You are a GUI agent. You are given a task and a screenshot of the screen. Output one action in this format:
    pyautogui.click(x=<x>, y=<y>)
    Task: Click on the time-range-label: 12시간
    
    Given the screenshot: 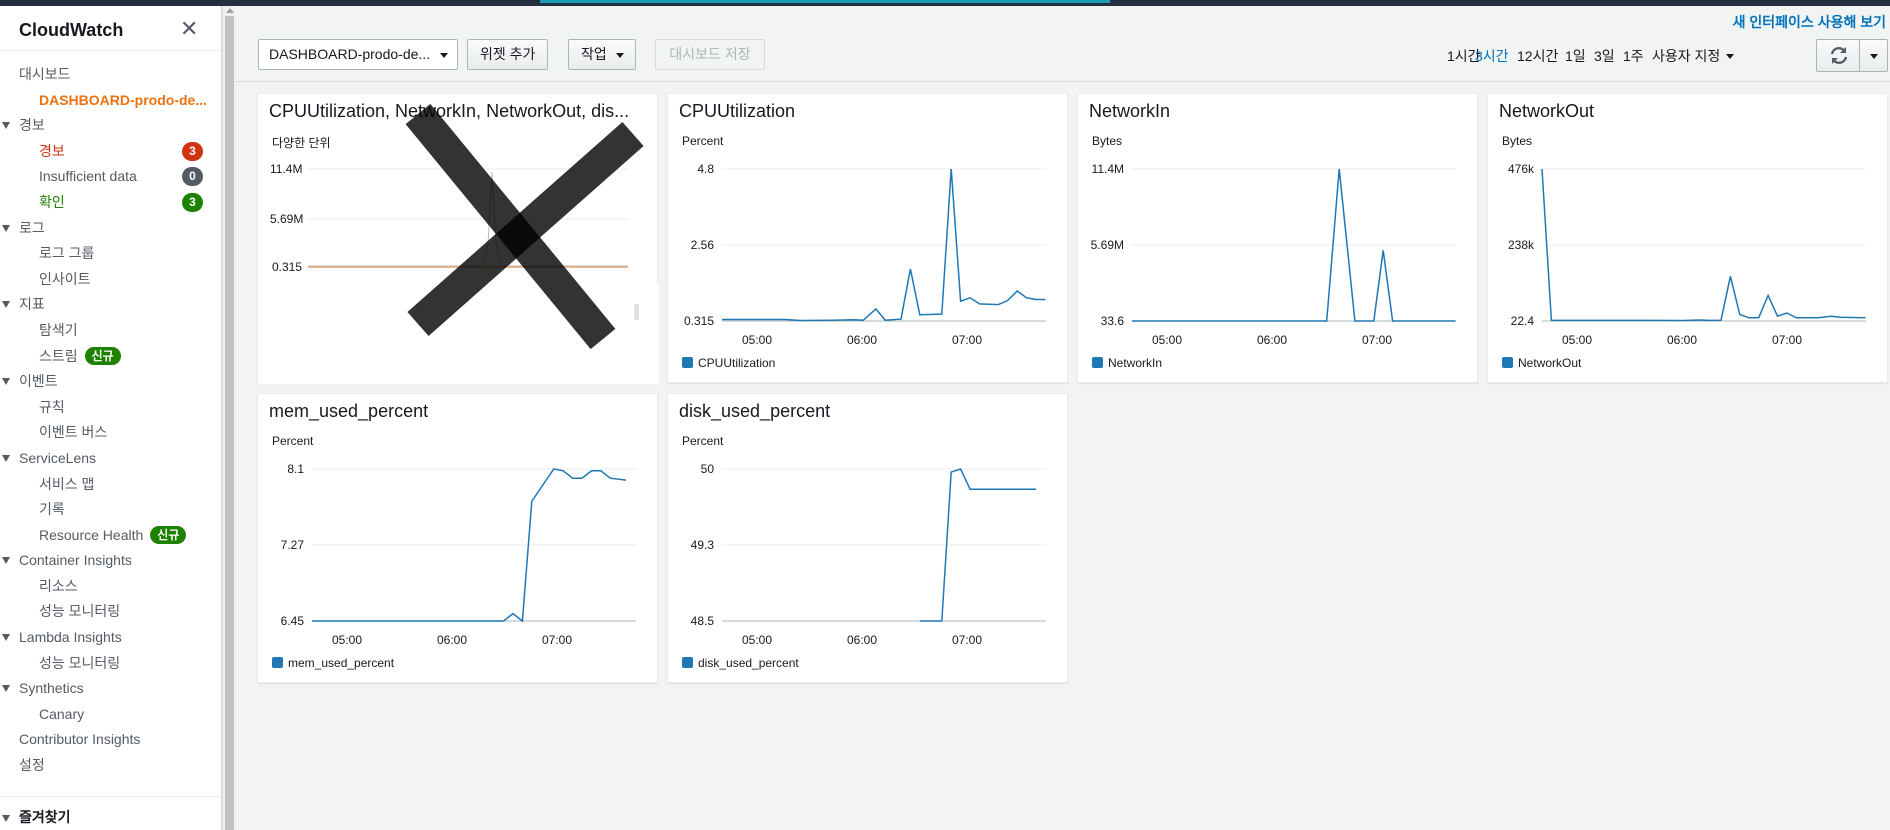 What is the action you would take?
    pyautogui.click(x=1538, y=56)
    